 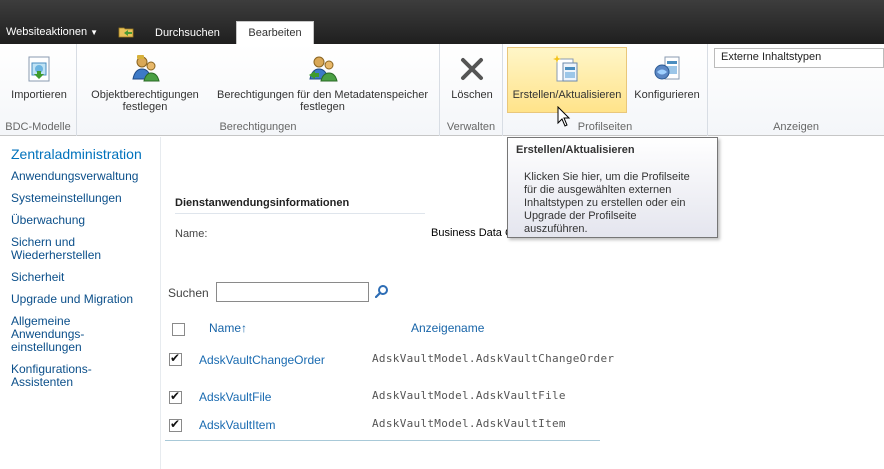 I want to click on search-input, so click(x=292, y=292).